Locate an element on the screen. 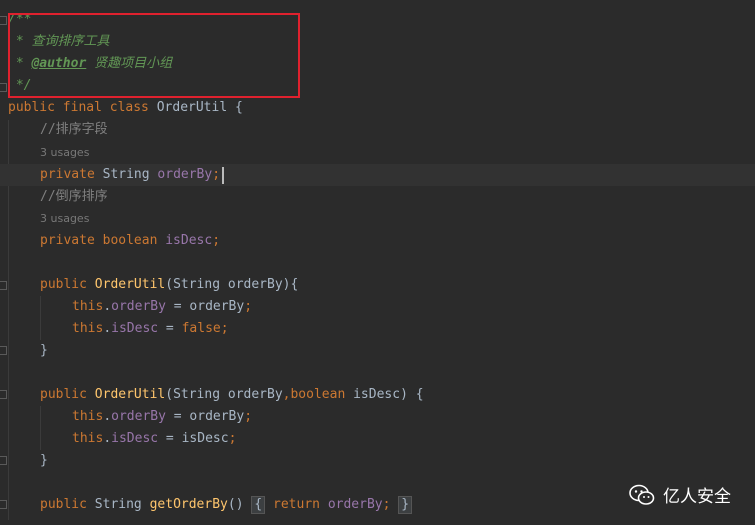 This screenshot has width=755, height=525. comment-desc: //倒序排序 is located at coordinates (74, 196).